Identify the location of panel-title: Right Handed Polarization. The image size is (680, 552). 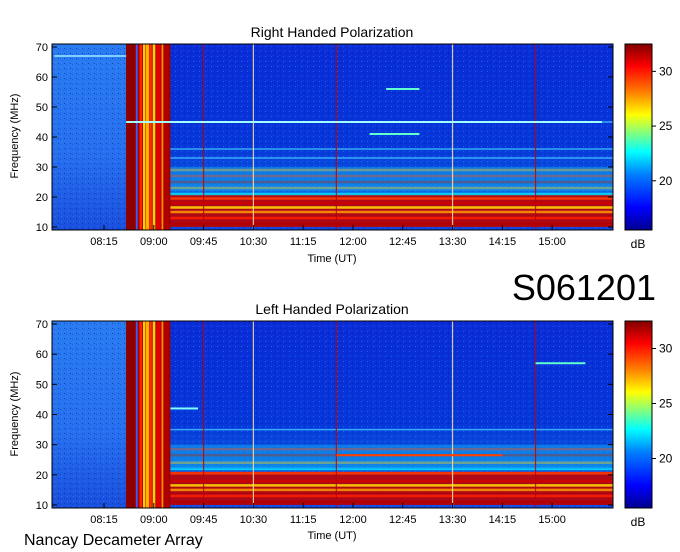
(332, 32).